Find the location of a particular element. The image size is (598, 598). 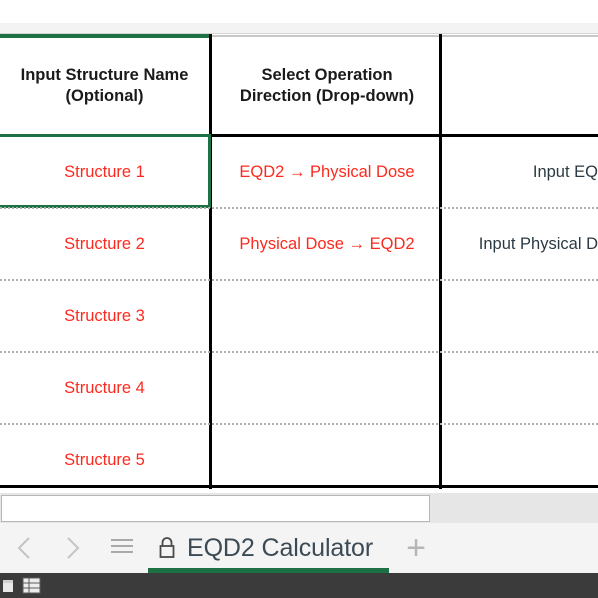

hamburger-icon is located at coordinates (122, 548).